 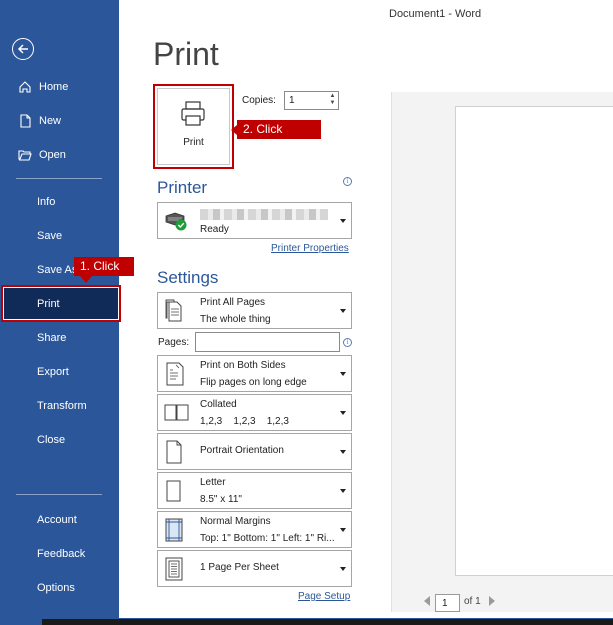 I want to click on margins-icon, so click(x=174, y=530).